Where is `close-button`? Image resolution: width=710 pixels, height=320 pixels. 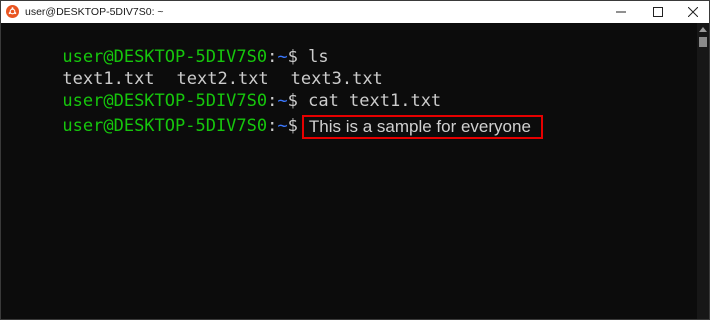
close-button is located at coordinates (692, 12).